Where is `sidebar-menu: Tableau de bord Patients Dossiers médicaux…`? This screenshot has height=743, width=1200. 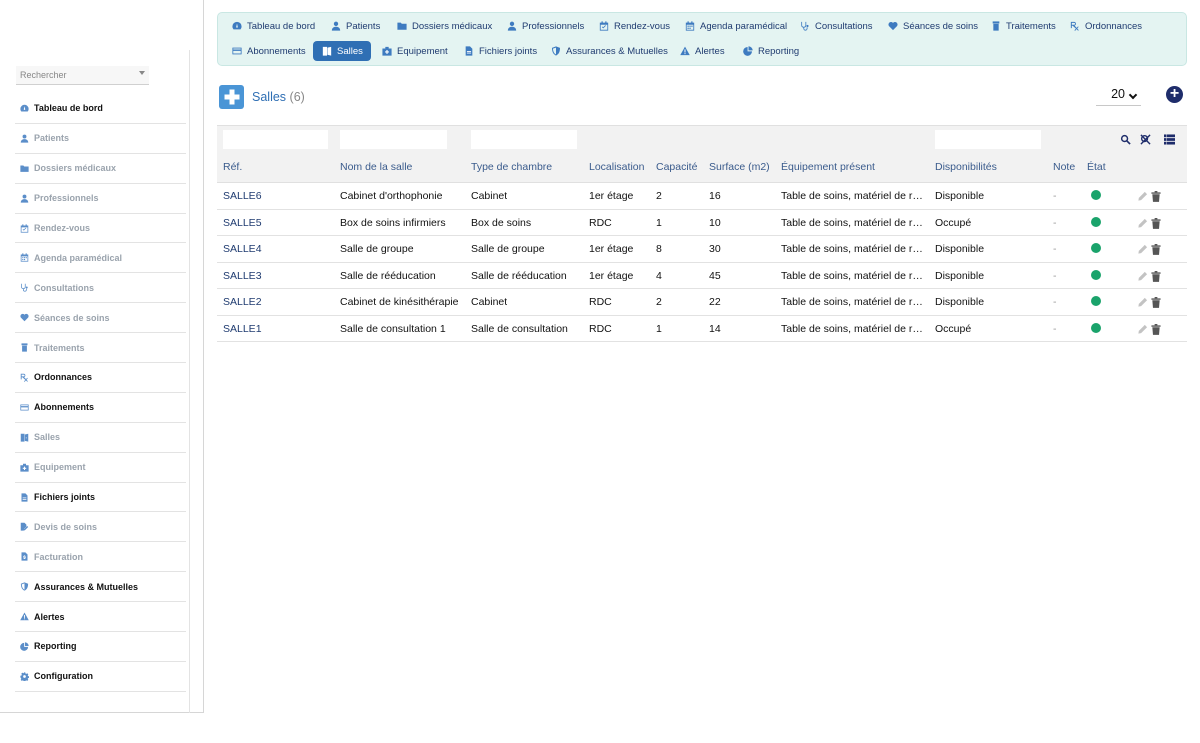 sidebar-menu: Tableau de bord Patients Dossiers médicaux… is located at coordinates (100, 393).